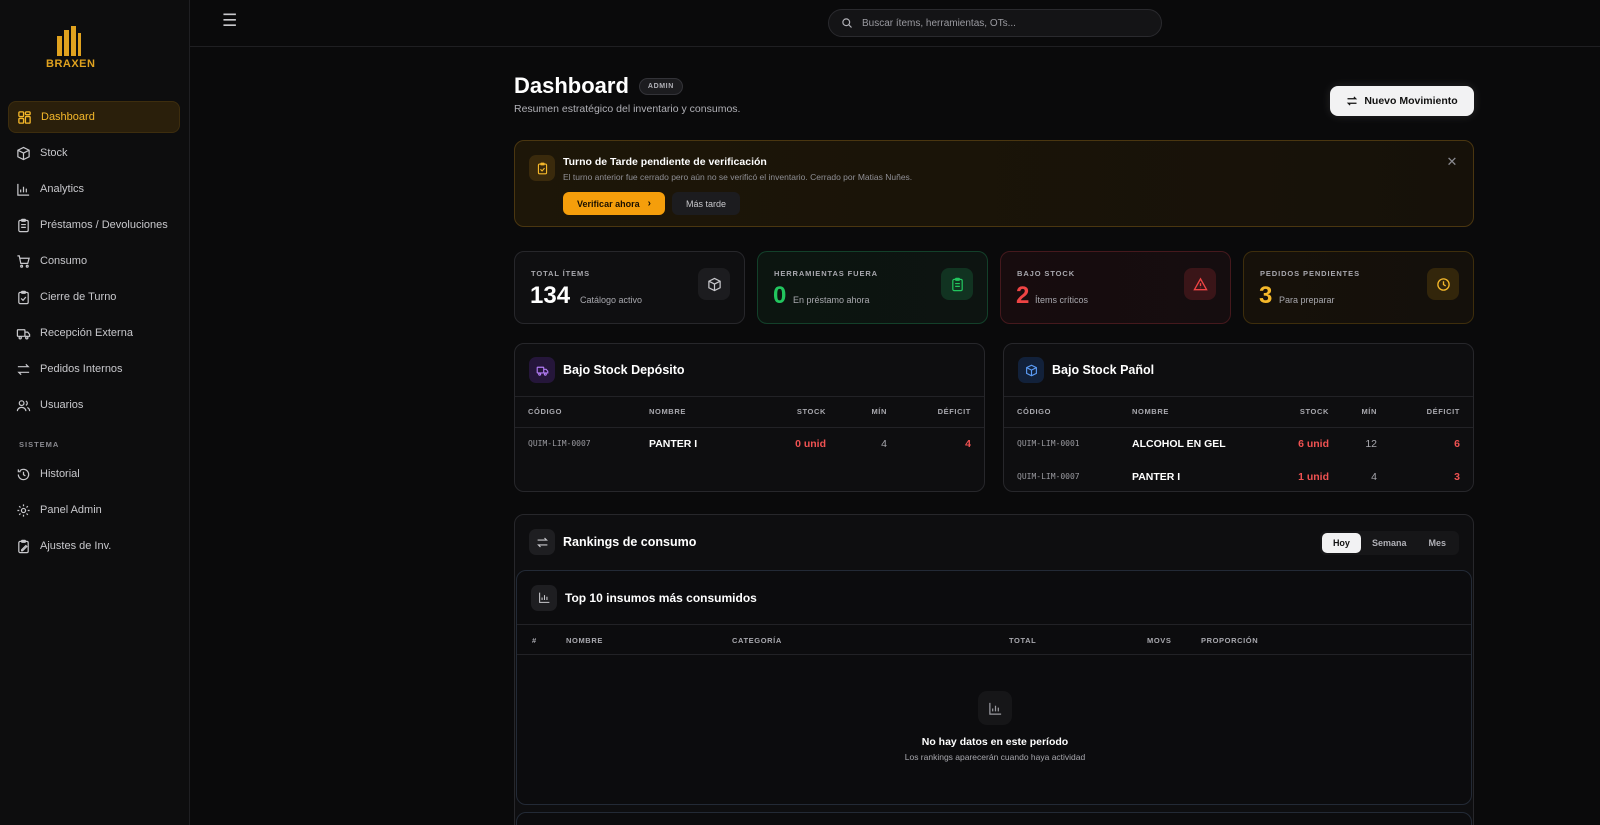  What do you see at coordinates (714, 284) in the screenshot?
I see `box-icon` at bounding box center [714, 284].